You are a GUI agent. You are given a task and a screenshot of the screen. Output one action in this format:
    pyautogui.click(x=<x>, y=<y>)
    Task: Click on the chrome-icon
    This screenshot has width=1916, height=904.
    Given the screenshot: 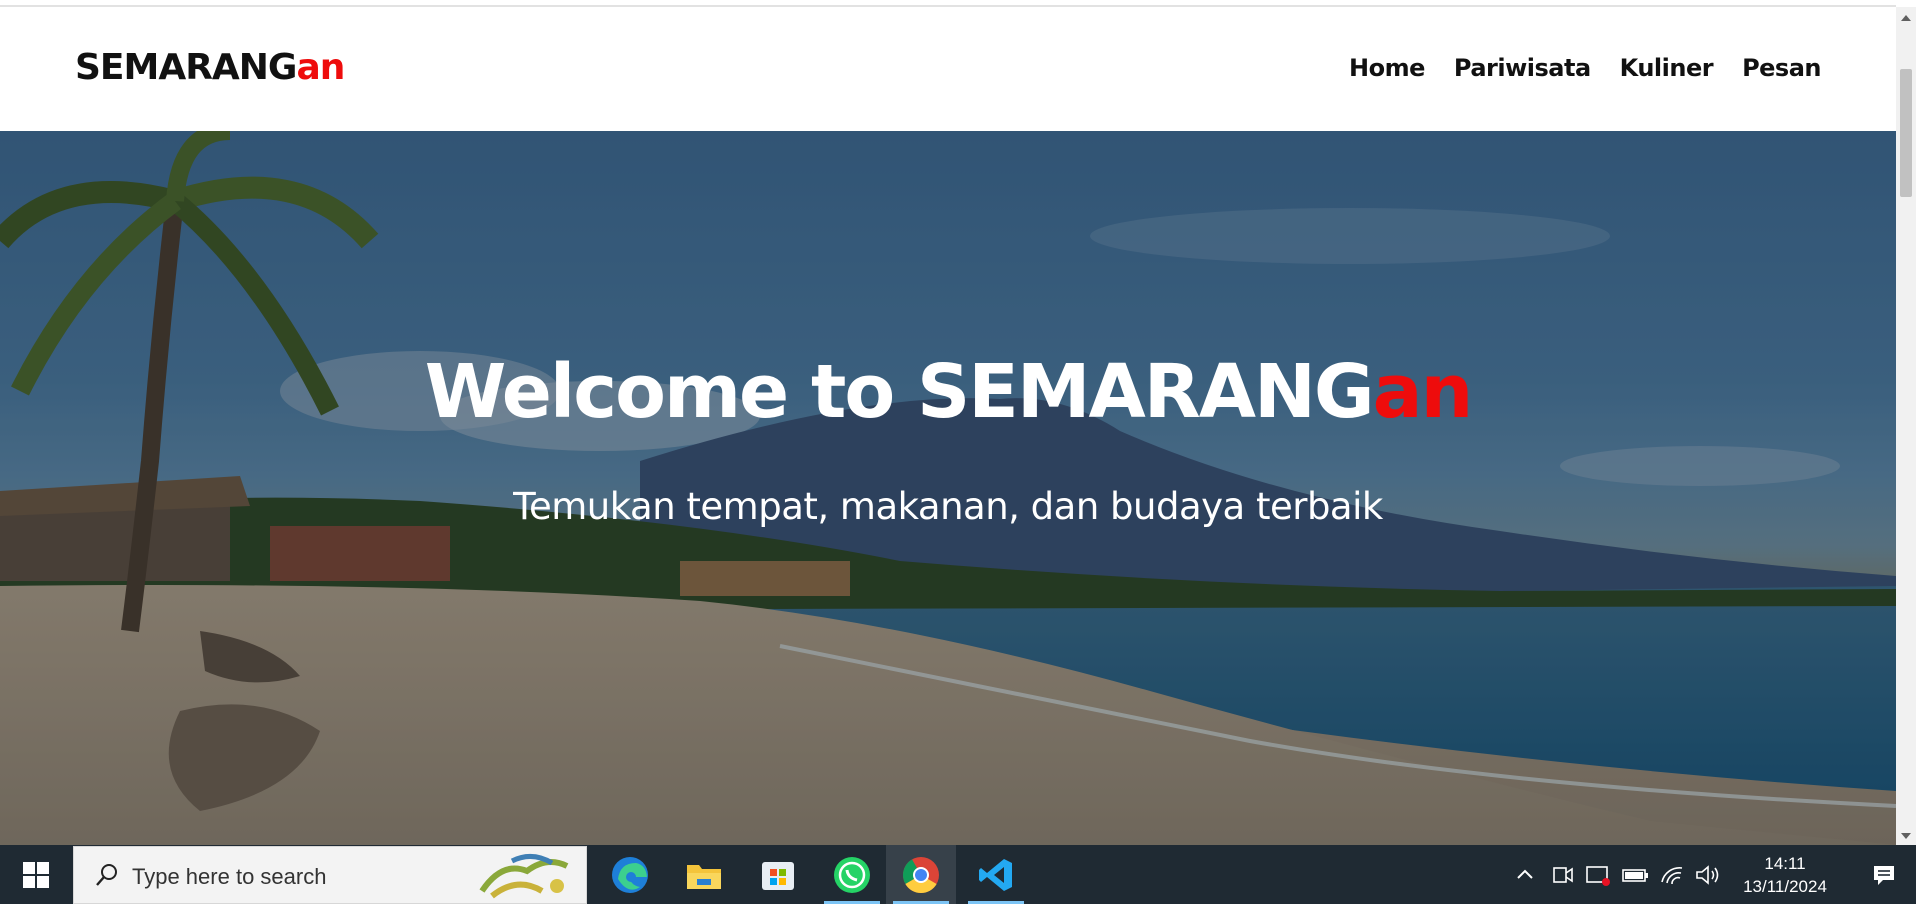 What is the action you would take?
    pyautogui.click(x=920, y=874)
    